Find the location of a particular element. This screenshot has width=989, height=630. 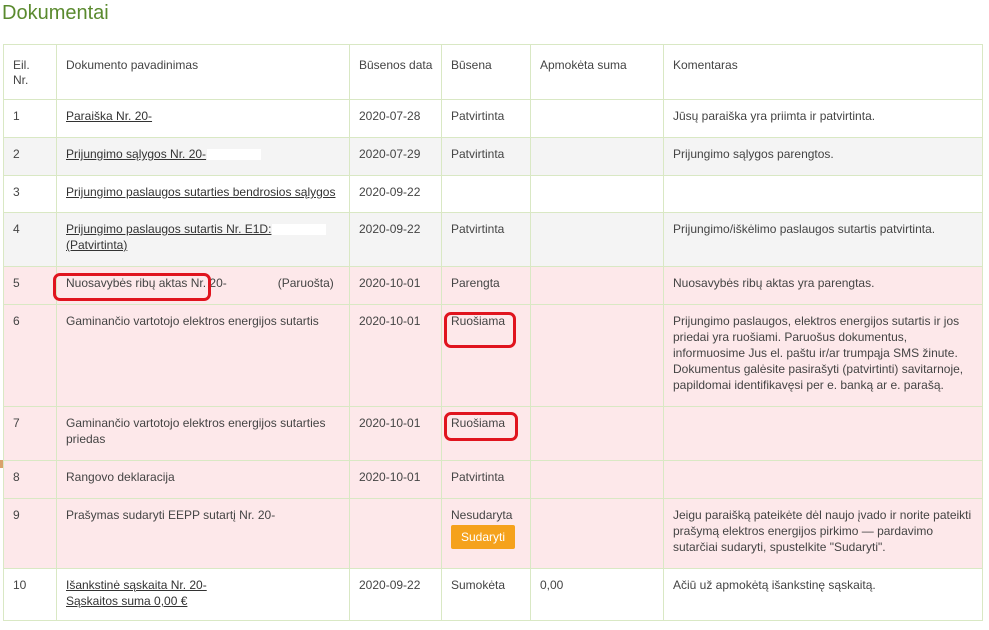

col-header-name: Dokumento pavadinimas is located at coordinates (203, 72).